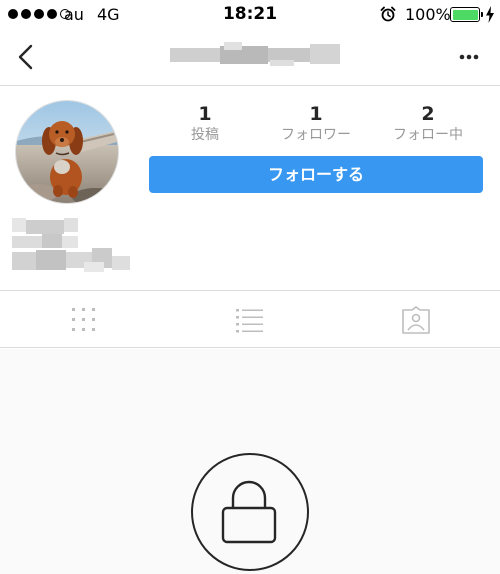 The height and width of the screenshot is (574, 500). I want to click on posts-count: 1, so click(205, 114).